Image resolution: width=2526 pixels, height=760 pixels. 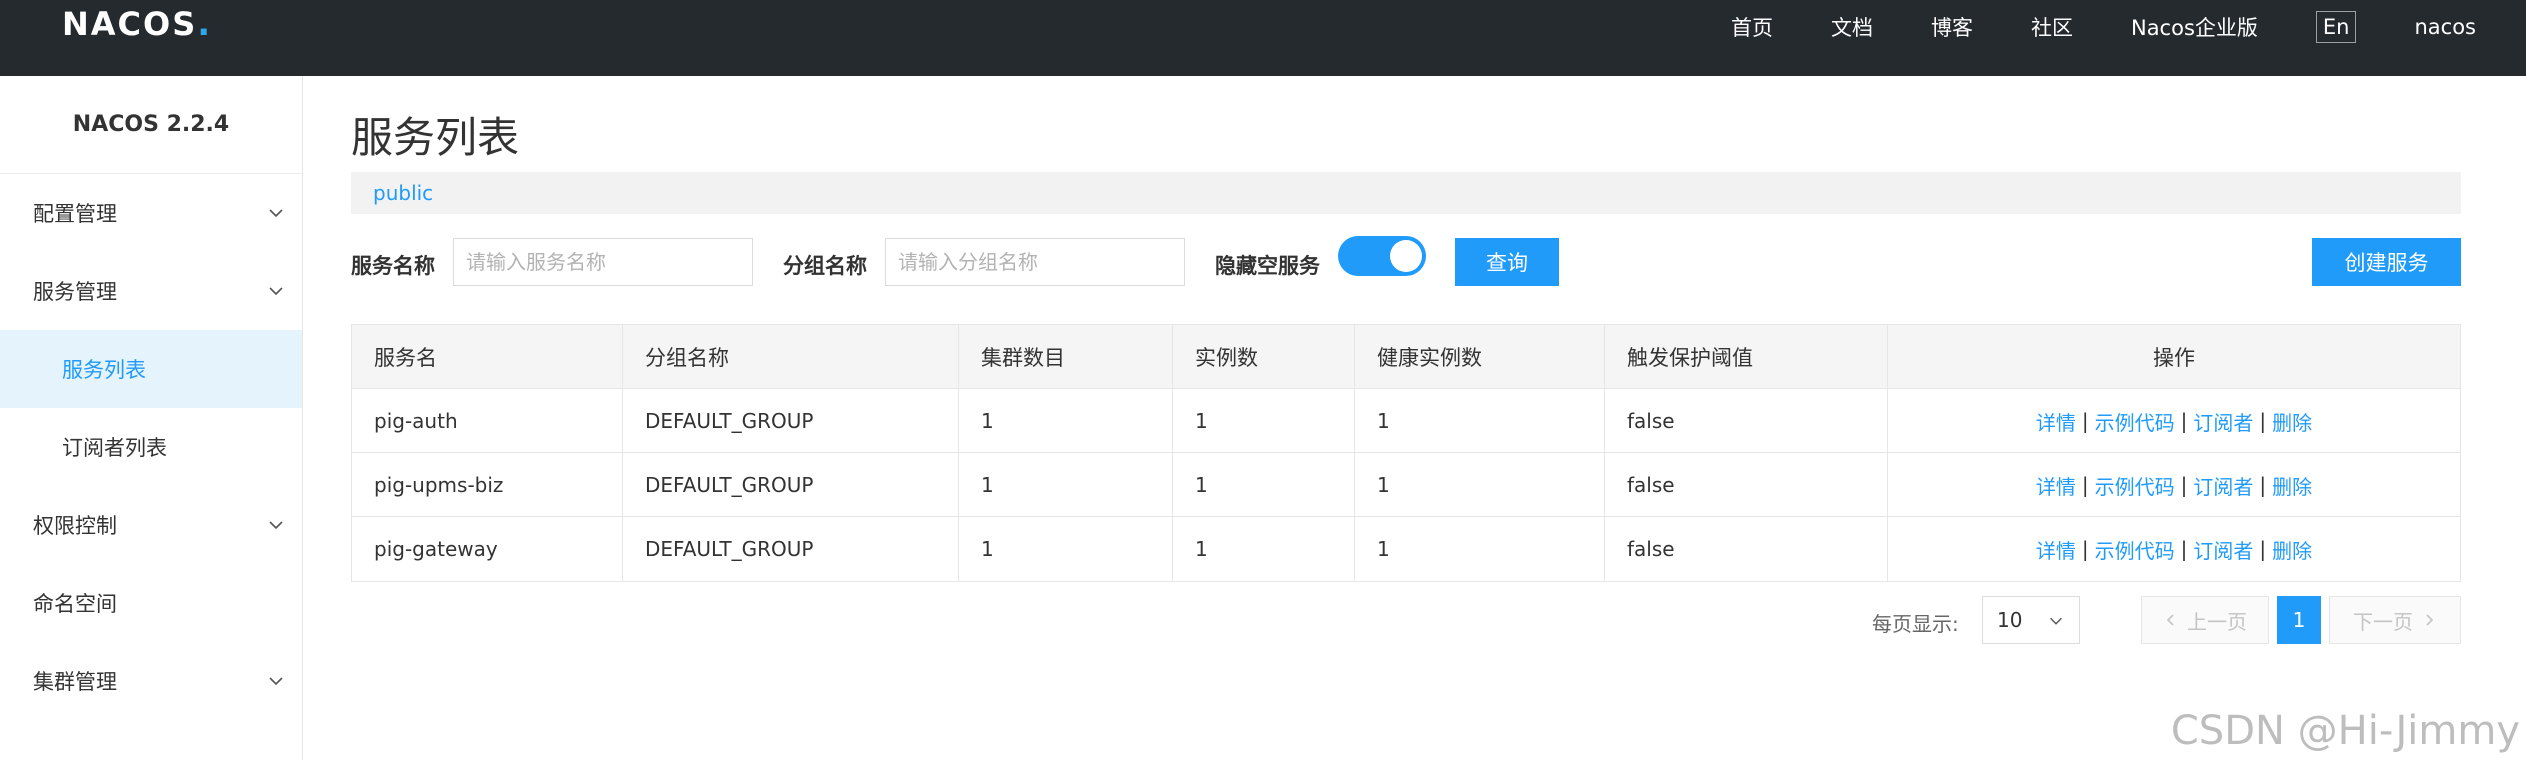 I want to click on sidebar-item-label: 配置管理, so click(x=75, y=214).